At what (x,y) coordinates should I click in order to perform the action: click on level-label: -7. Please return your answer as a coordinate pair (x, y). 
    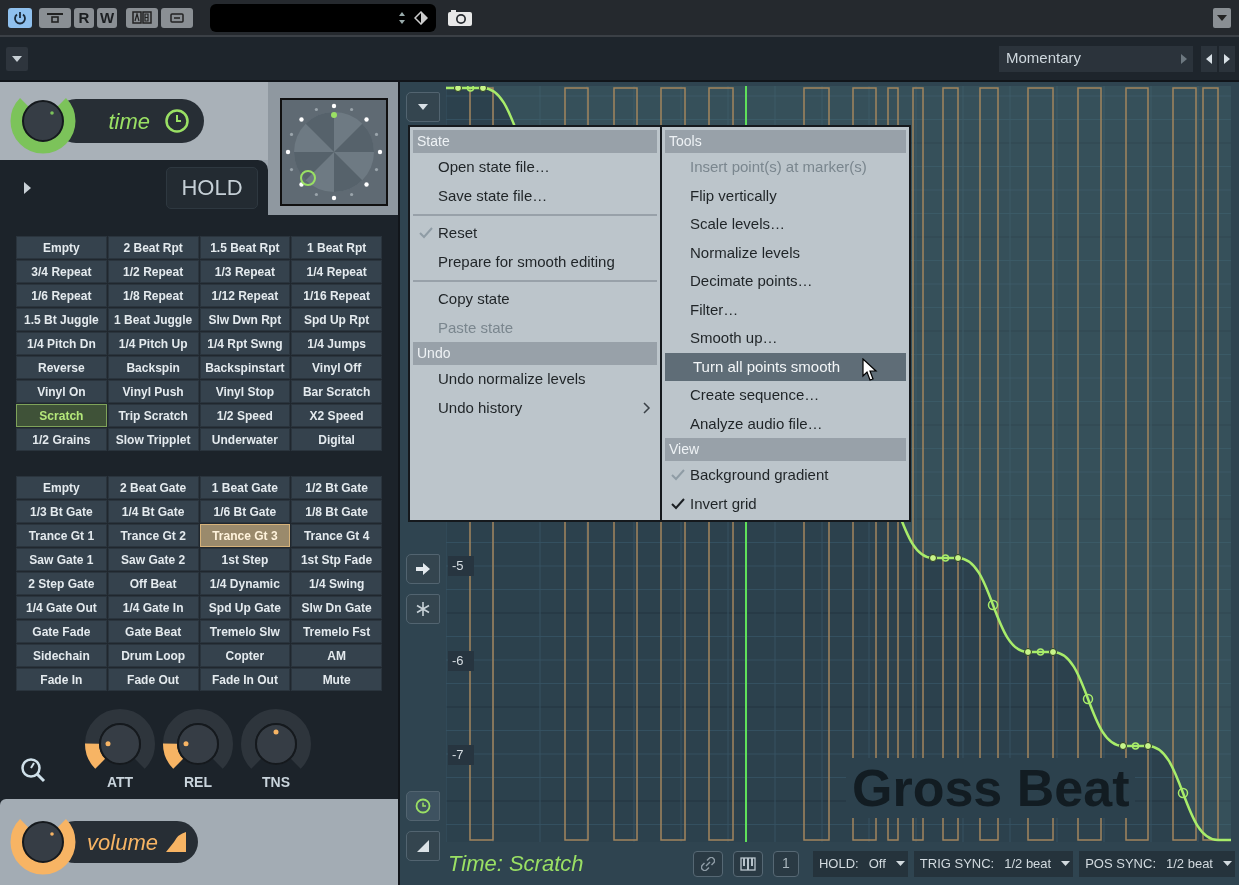
    Looking at the image, I should click on (461, 755).